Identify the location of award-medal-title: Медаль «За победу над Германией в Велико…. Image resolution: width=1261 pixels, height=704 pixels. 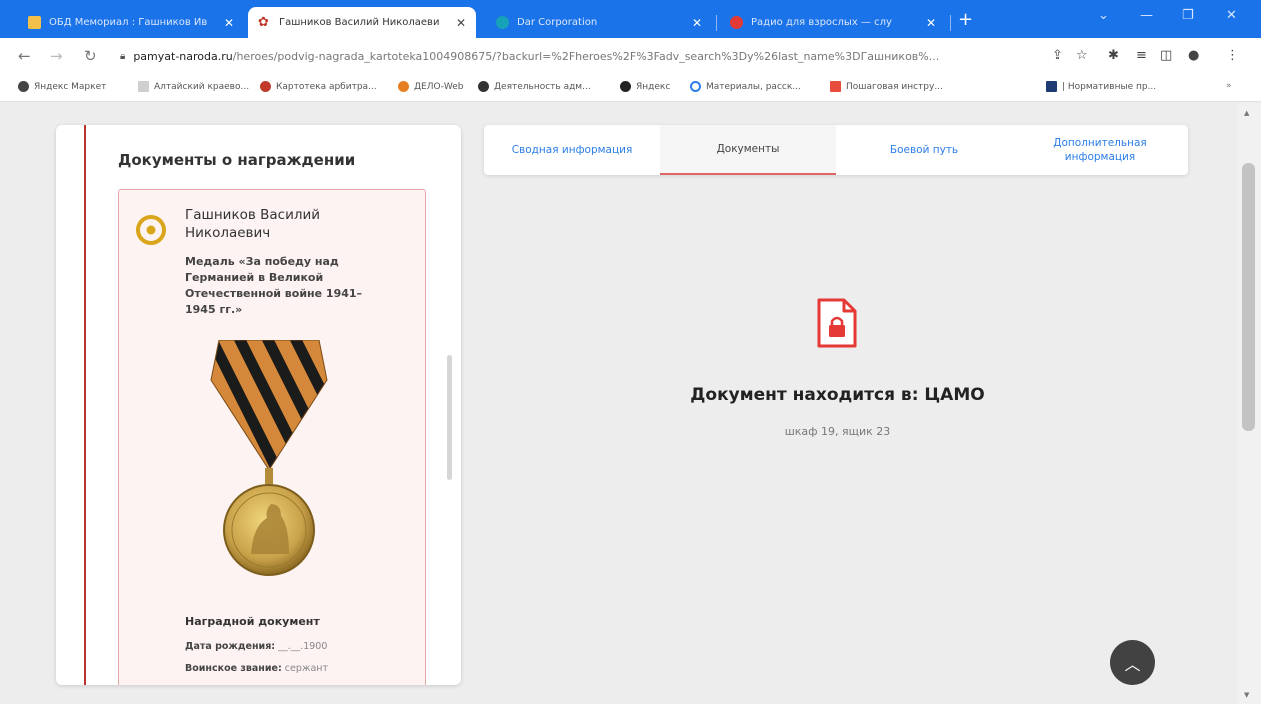
(274, 285).